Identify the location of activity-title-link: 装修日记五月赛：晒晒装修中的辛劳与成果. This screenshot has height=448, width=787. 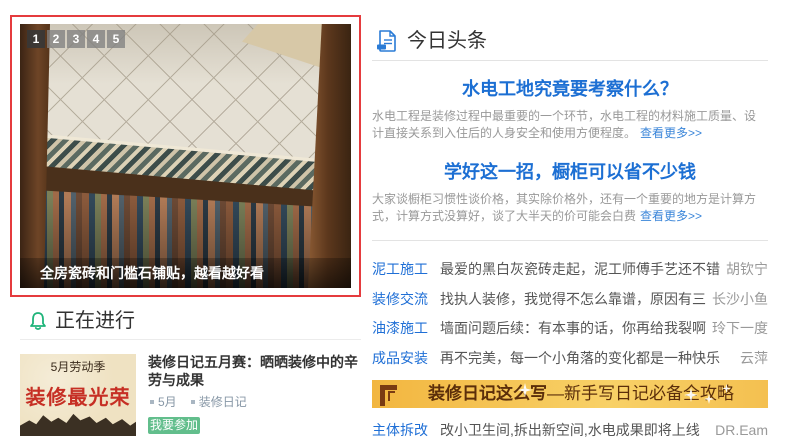
(254, 371).